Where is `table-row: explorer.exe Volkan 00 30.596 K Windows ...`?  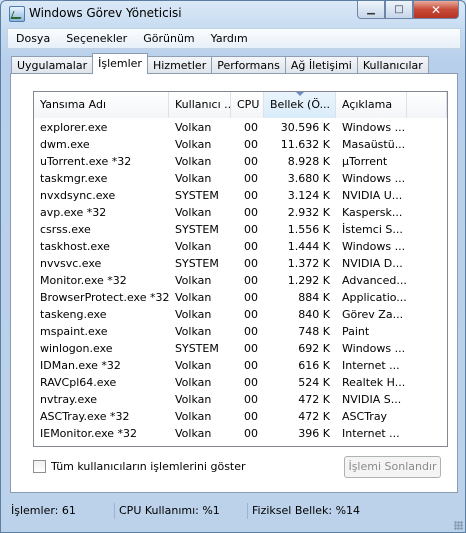 table-row: explorer.exe Volkan 00 30.596 K Windows ... is located at coordinates (240, 127).